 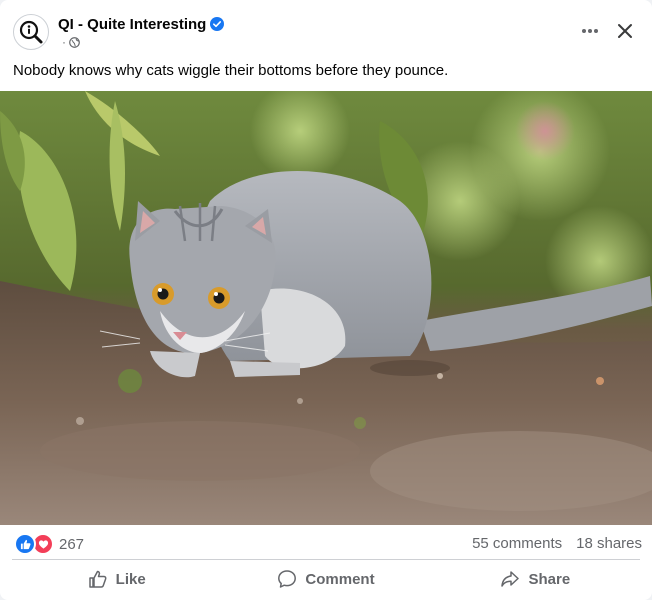 I want to click on qi-logo-icon, so click(x=31, y=32).